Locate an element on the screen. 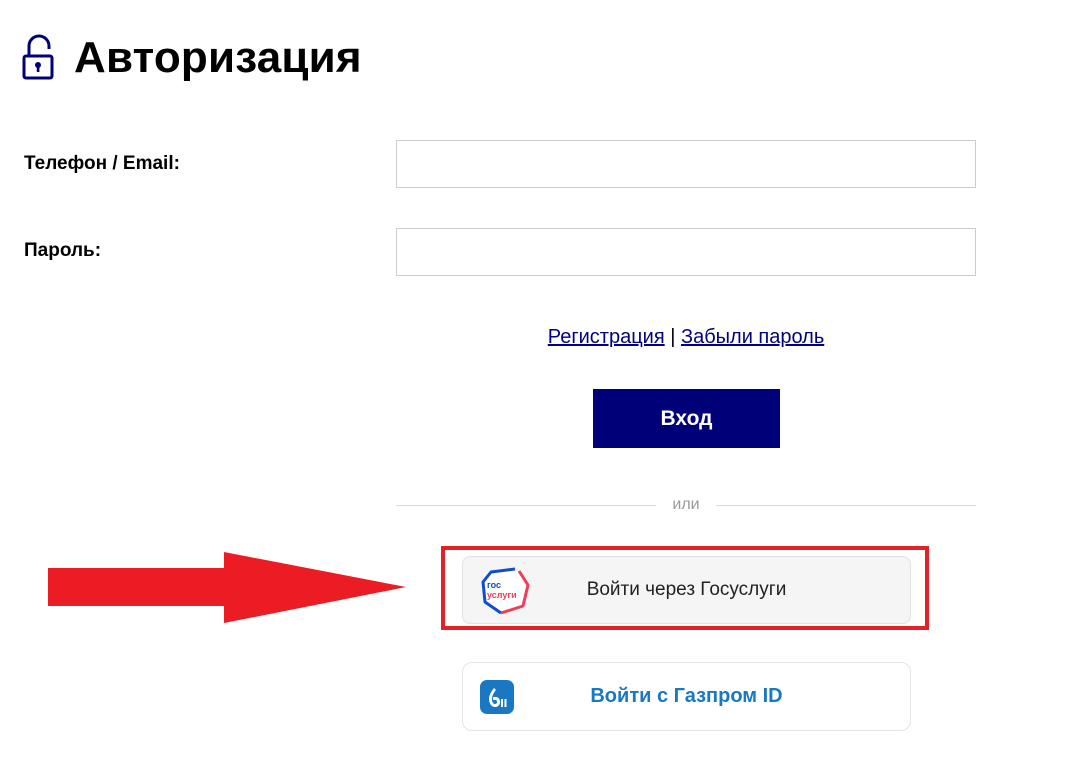 The width and height of the screenshot is (1065, 779). or-text: или is located at coordinates (686, 504).